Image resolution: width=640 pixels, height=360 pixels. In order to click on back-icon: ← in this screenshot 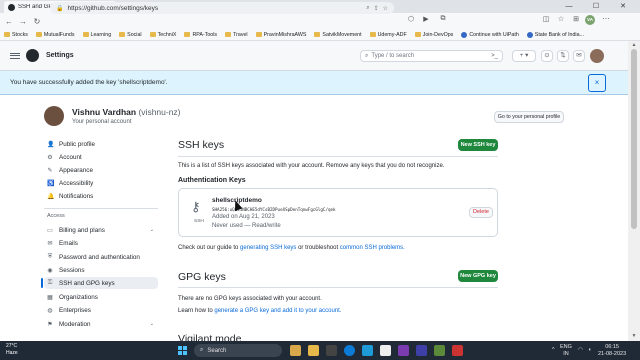, I will do `click(9, 21)`.